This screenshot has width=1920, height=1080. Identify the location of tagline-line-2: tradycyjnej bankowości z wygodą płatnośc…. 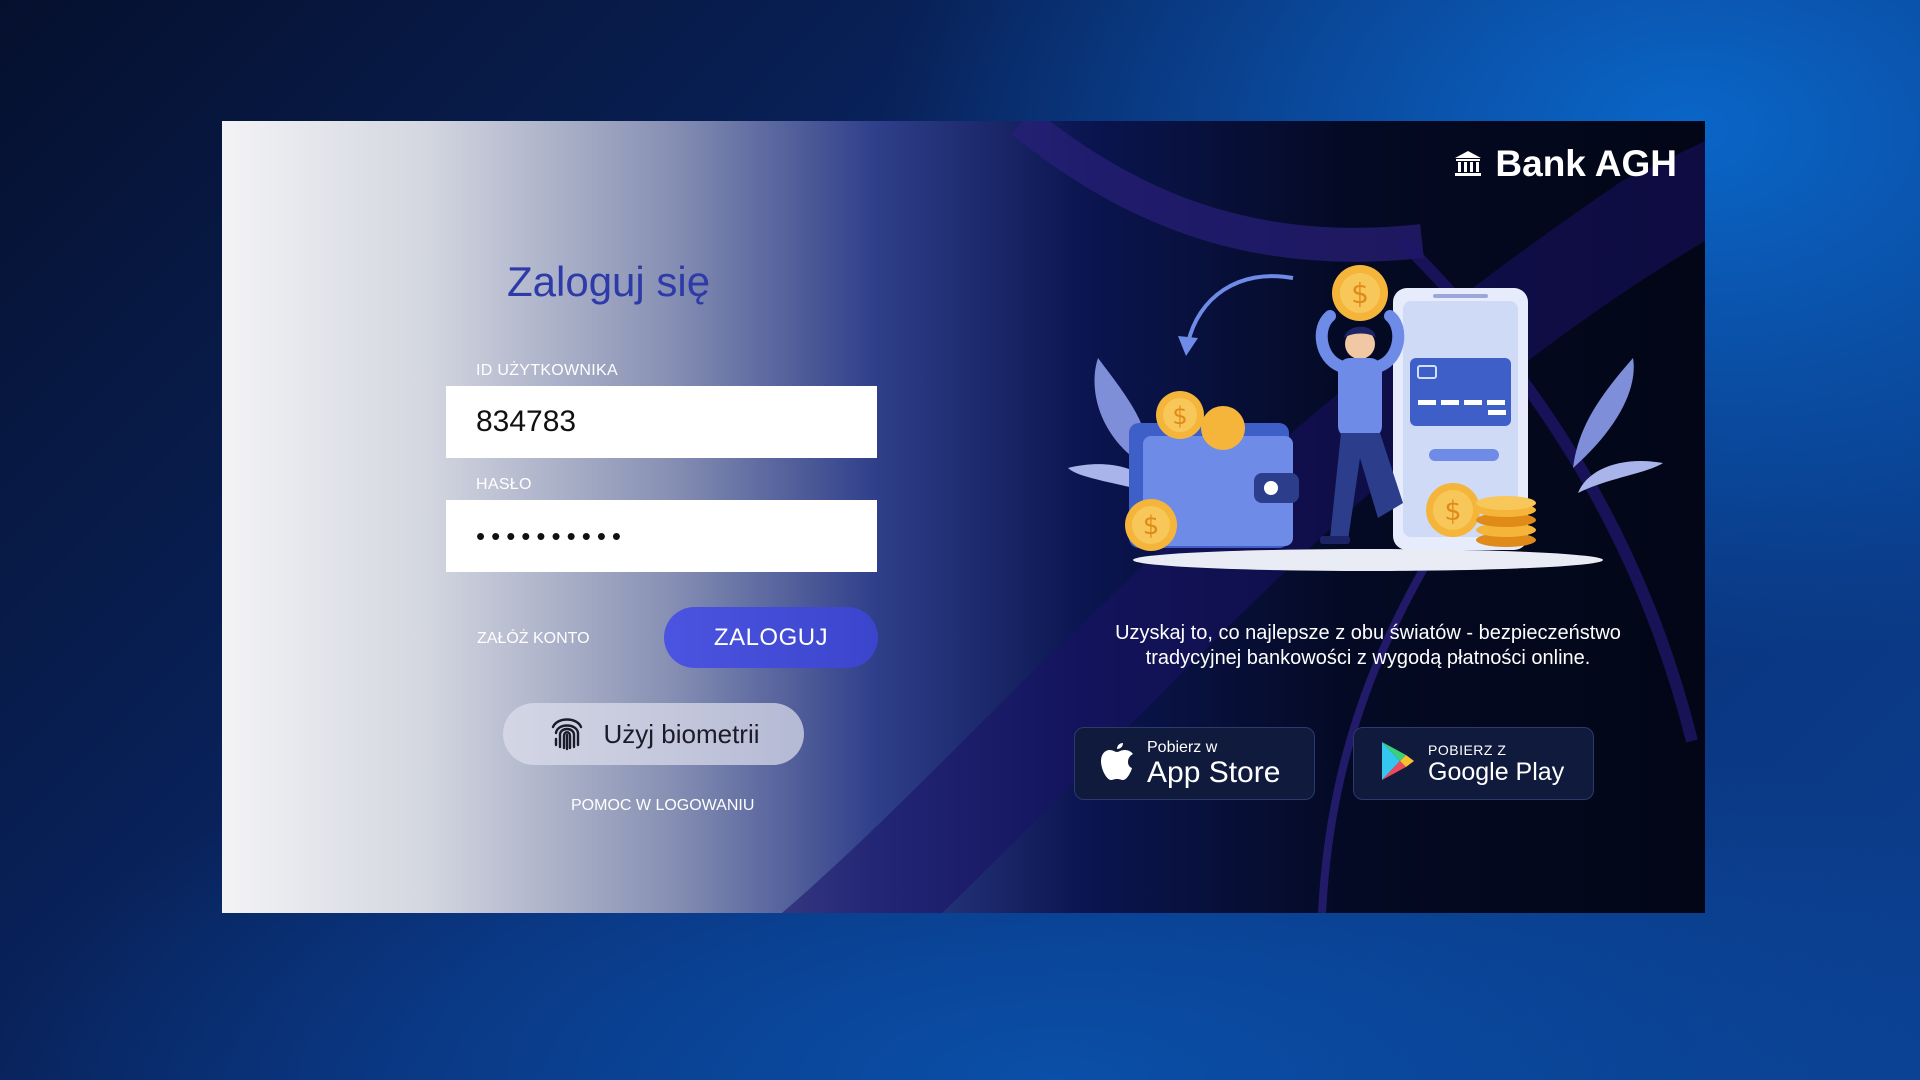
(1368, 658).